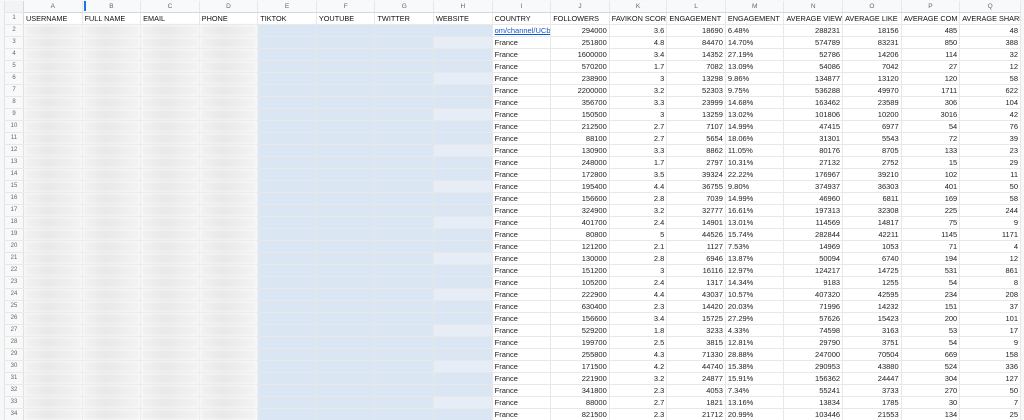 The image size is (1024, 420). Describe the element at coordinates (813, 174) in the screenshot. I see `average-views-cell: 176967` at that location.